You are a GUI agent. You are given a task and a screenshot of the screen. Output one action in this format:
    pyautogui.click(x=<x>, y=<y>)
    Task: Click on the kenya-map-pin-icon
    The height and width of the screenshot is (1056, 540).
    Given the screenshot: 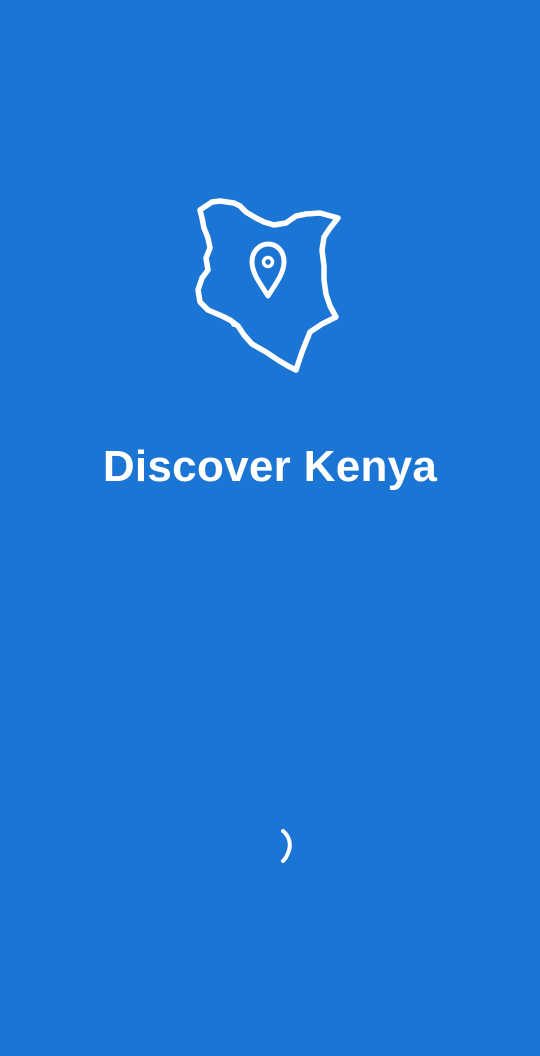 What is the action you would take?
    pyautogui.click(x=270, y=287)
    